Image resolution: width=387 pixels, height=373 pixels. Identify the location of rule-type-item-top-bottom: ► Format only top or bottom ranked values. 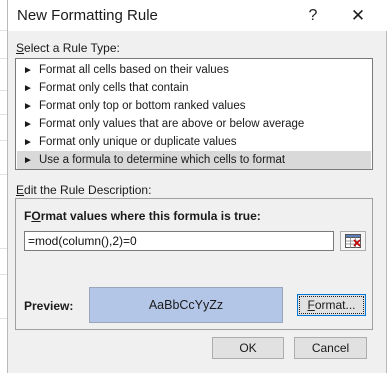
(194, 106).